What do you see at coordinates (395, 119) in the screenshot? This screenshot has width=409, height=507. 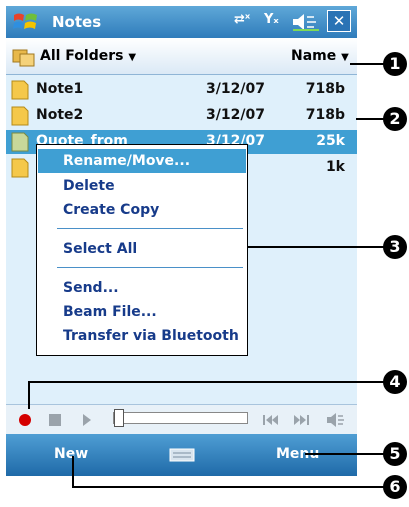 I see `callout-2: 2` at bounding box center [395, 119].